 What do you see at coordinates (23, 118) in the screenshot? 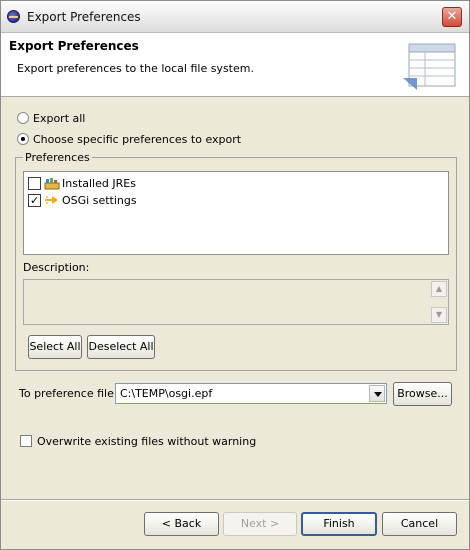
I see `export-all-radio-button` at bounding box center [23, 118].